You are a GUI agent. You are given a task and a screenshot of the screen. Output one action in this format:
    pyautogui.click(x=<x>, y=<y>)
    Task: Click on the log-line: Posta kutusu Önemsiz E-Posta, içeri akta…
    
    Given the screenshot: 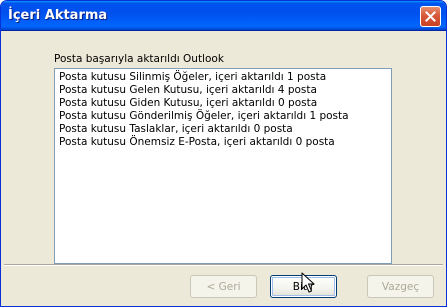 What is the action you would take?
    pyautogui.click(x=197, y=142)
    